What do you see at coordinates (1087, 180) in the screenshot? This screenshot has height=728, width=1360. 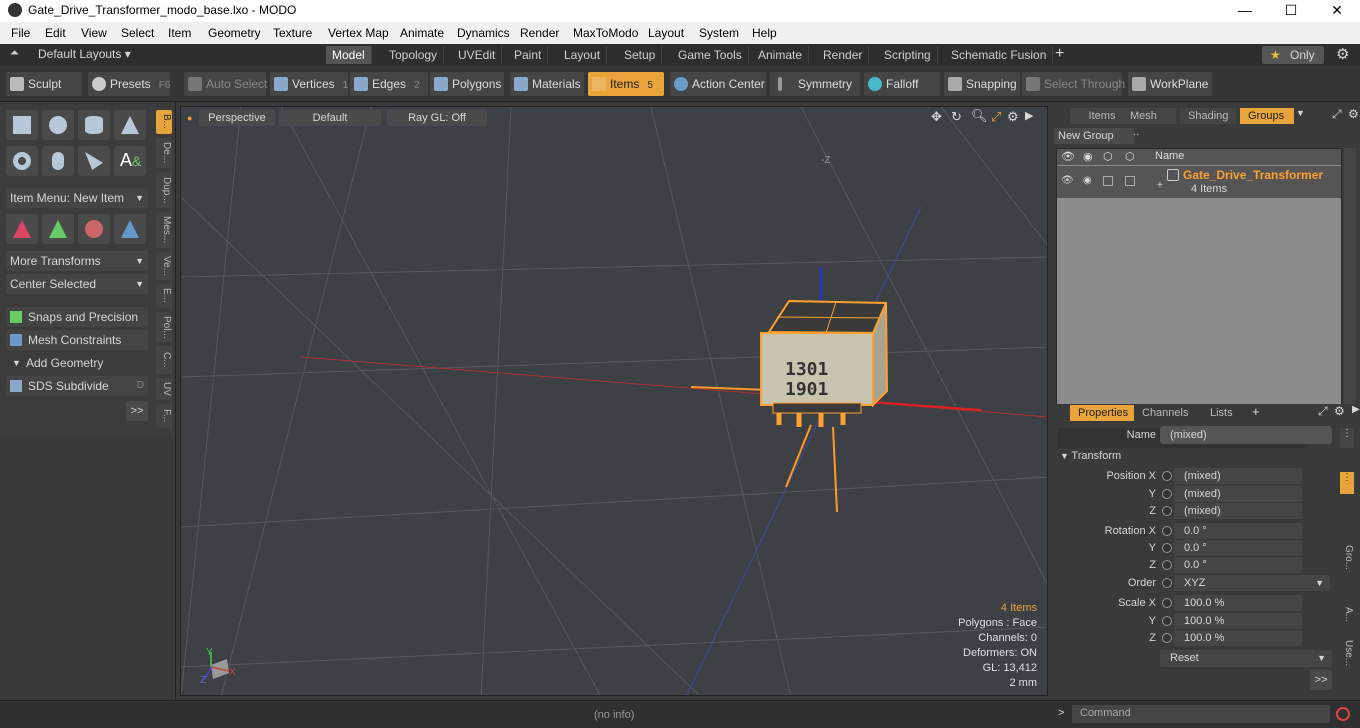 I see `render-toggle-icon: ◉` at bounding box center [1087, 180].